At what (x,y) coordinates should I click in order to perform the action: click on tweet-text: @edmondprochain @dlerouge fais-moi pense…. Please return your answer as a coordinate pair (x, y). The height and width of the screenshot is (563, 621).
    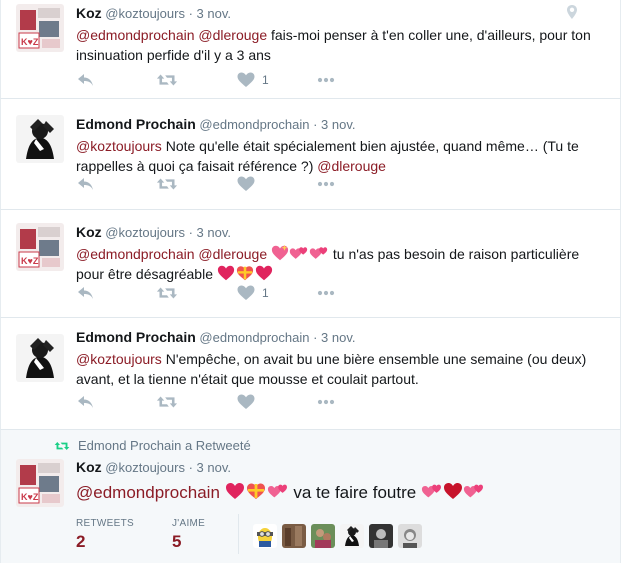
    Looking at the image, I should click on (340, 45).